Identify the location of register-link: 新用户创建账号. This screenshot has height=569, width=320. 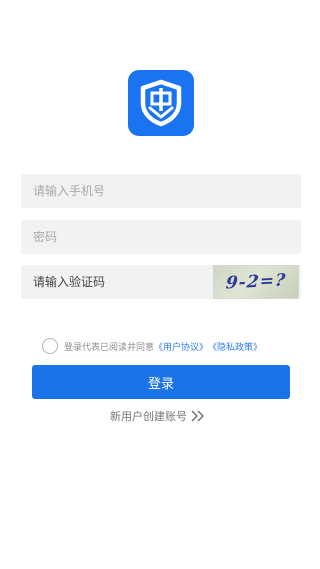
(157, 416).